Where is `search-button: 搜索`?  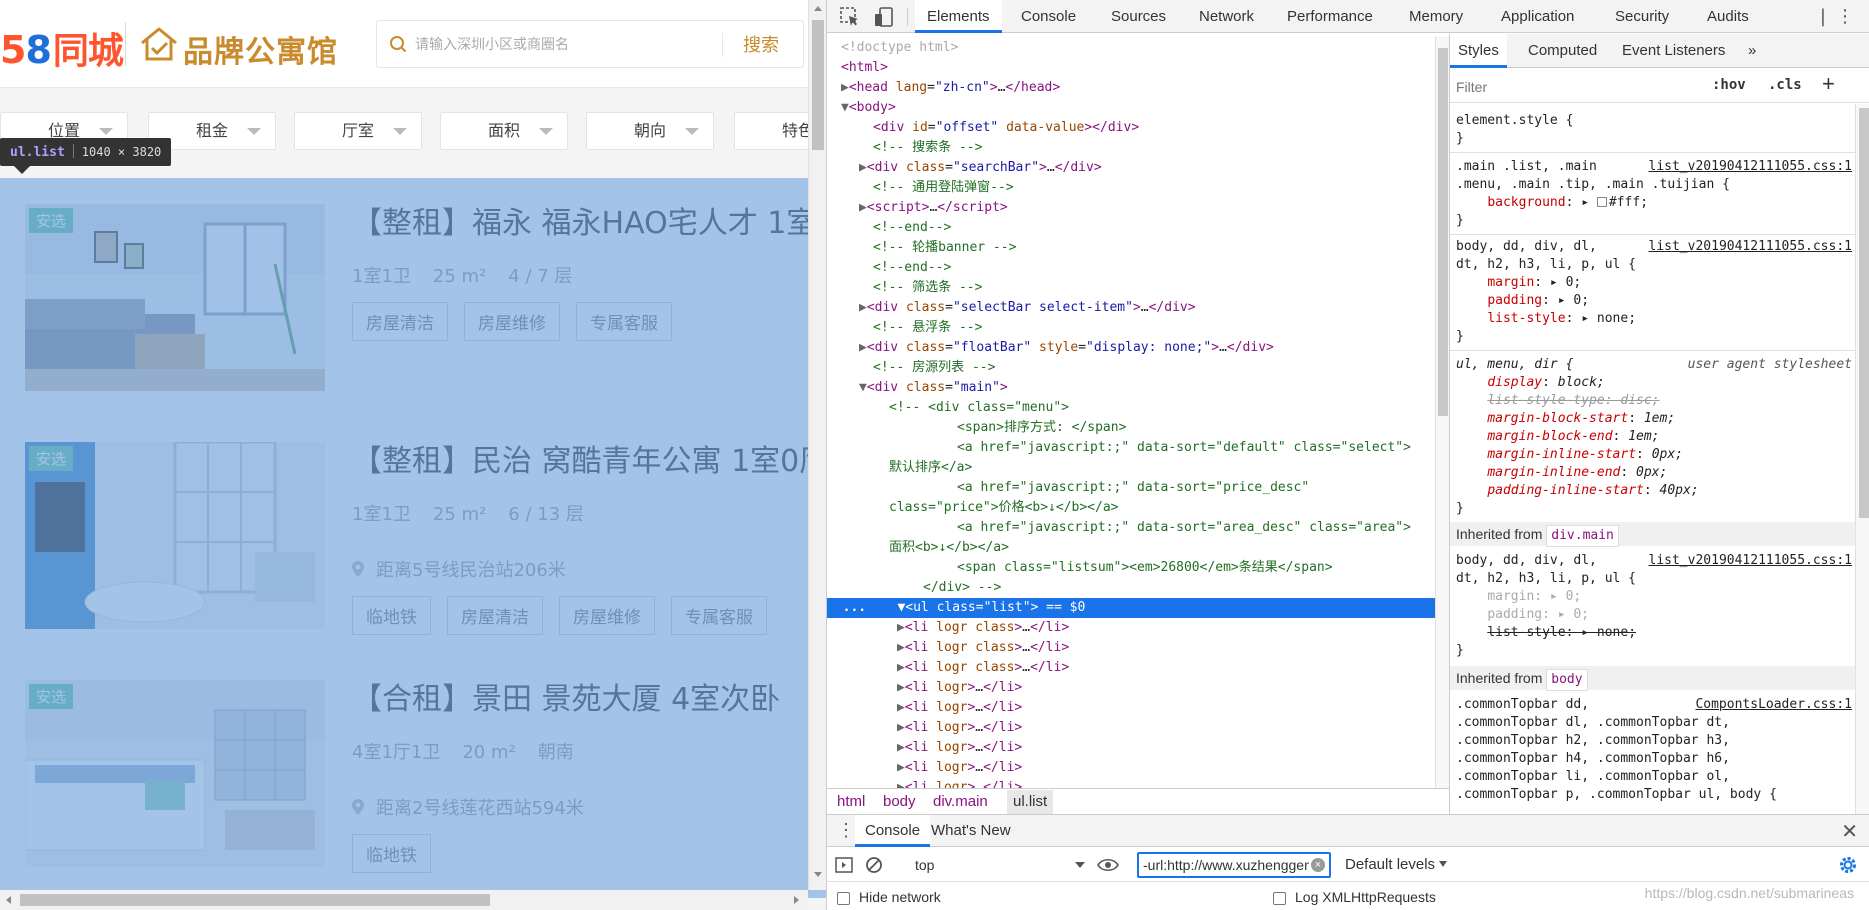 search-button: 搜索 is located at coordinates (761, 44).